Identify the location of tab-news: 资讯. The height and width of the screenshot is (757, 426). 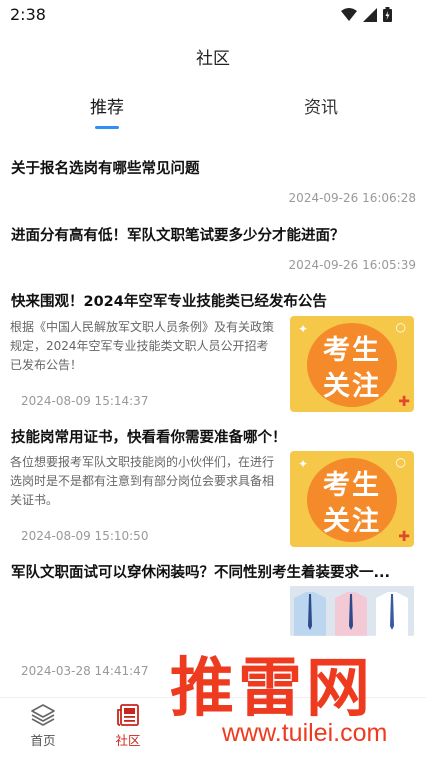
(321, 105).